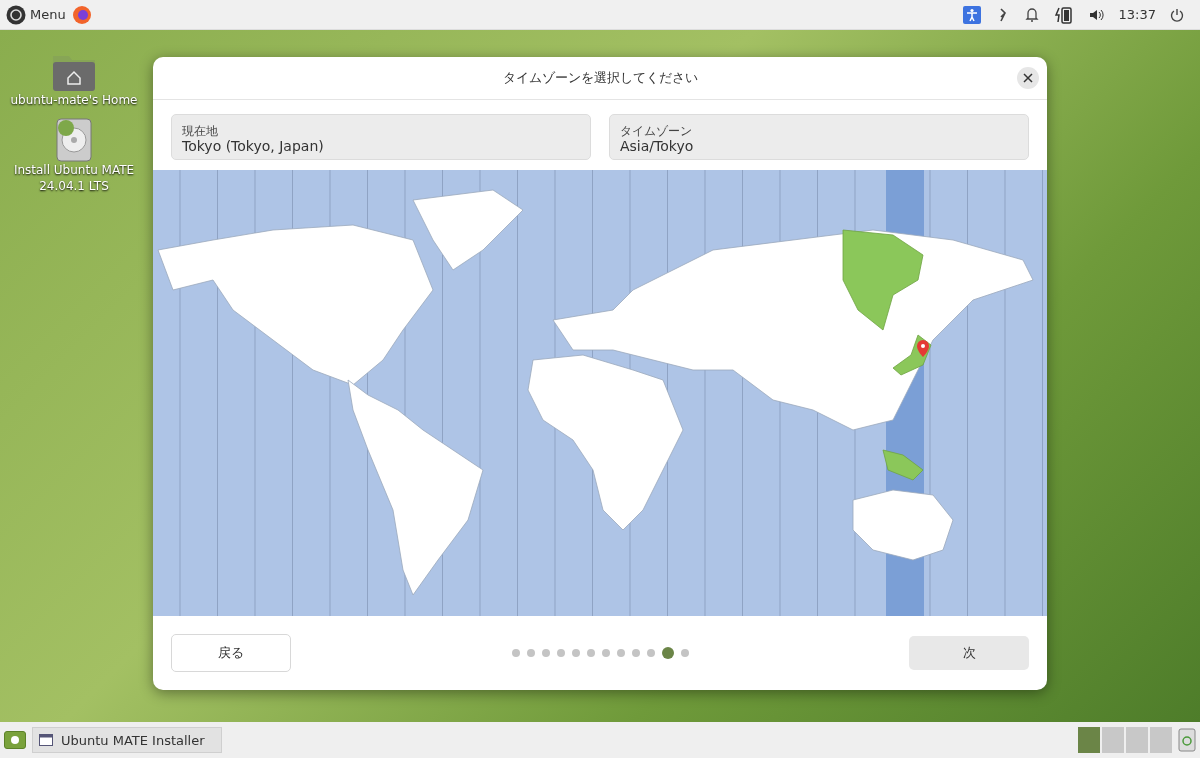 This screenshot has height=758, width=1200. What do you see at coordinates (971, 14) in the screenshot?
I see `accessibility-icon` at bounding box center [971, 14].